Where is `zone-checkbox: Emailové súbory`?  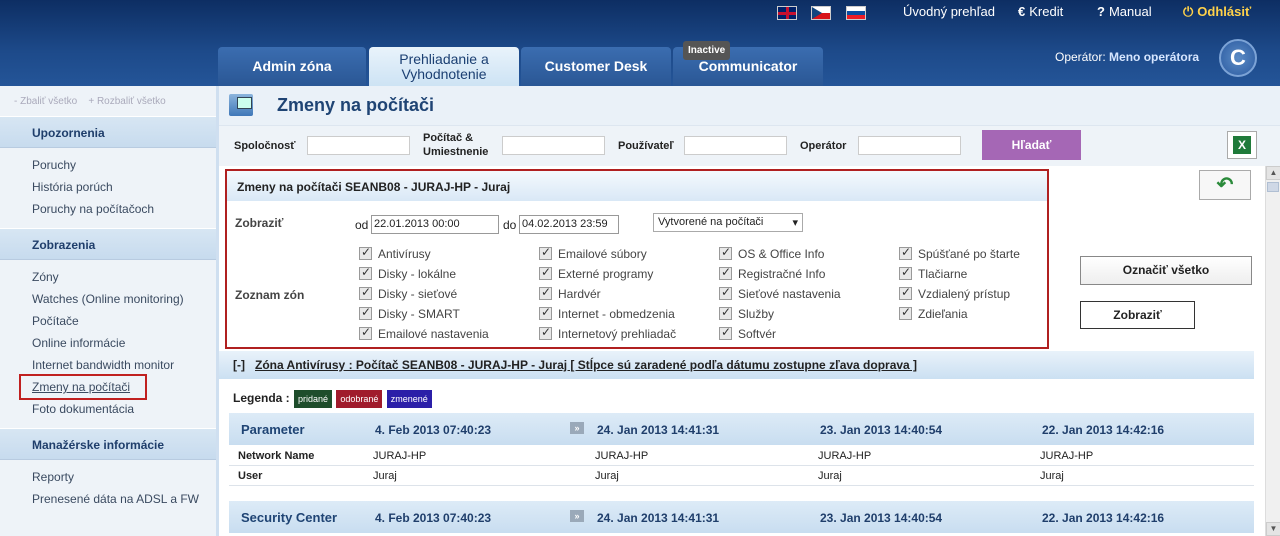 zone-checkbox: Emailové súbory is located at coordinates (593, 256).